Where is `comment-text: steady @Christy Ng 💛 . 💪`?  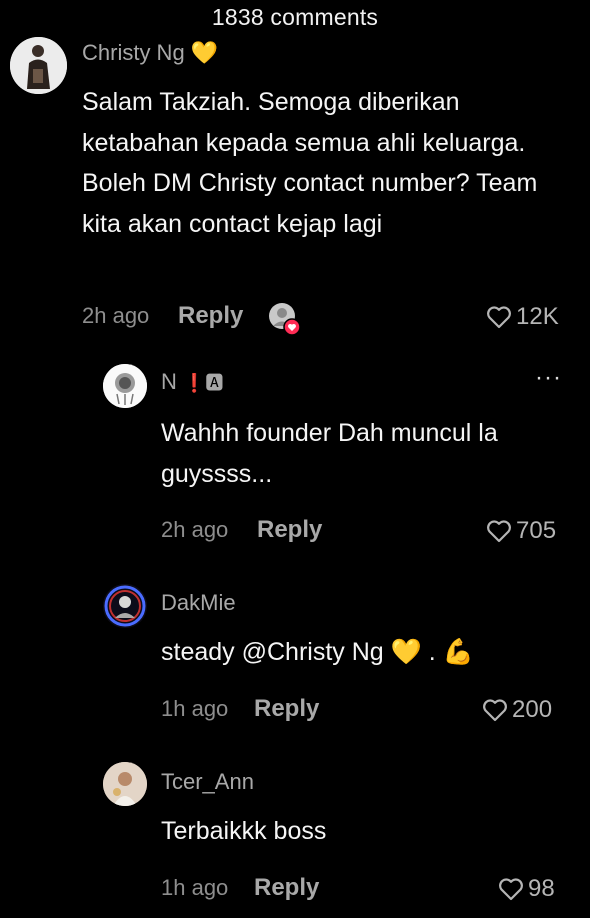 comment-text: steady @Christy Ng 💛 . 💪 is located at coordinates (317, 652).